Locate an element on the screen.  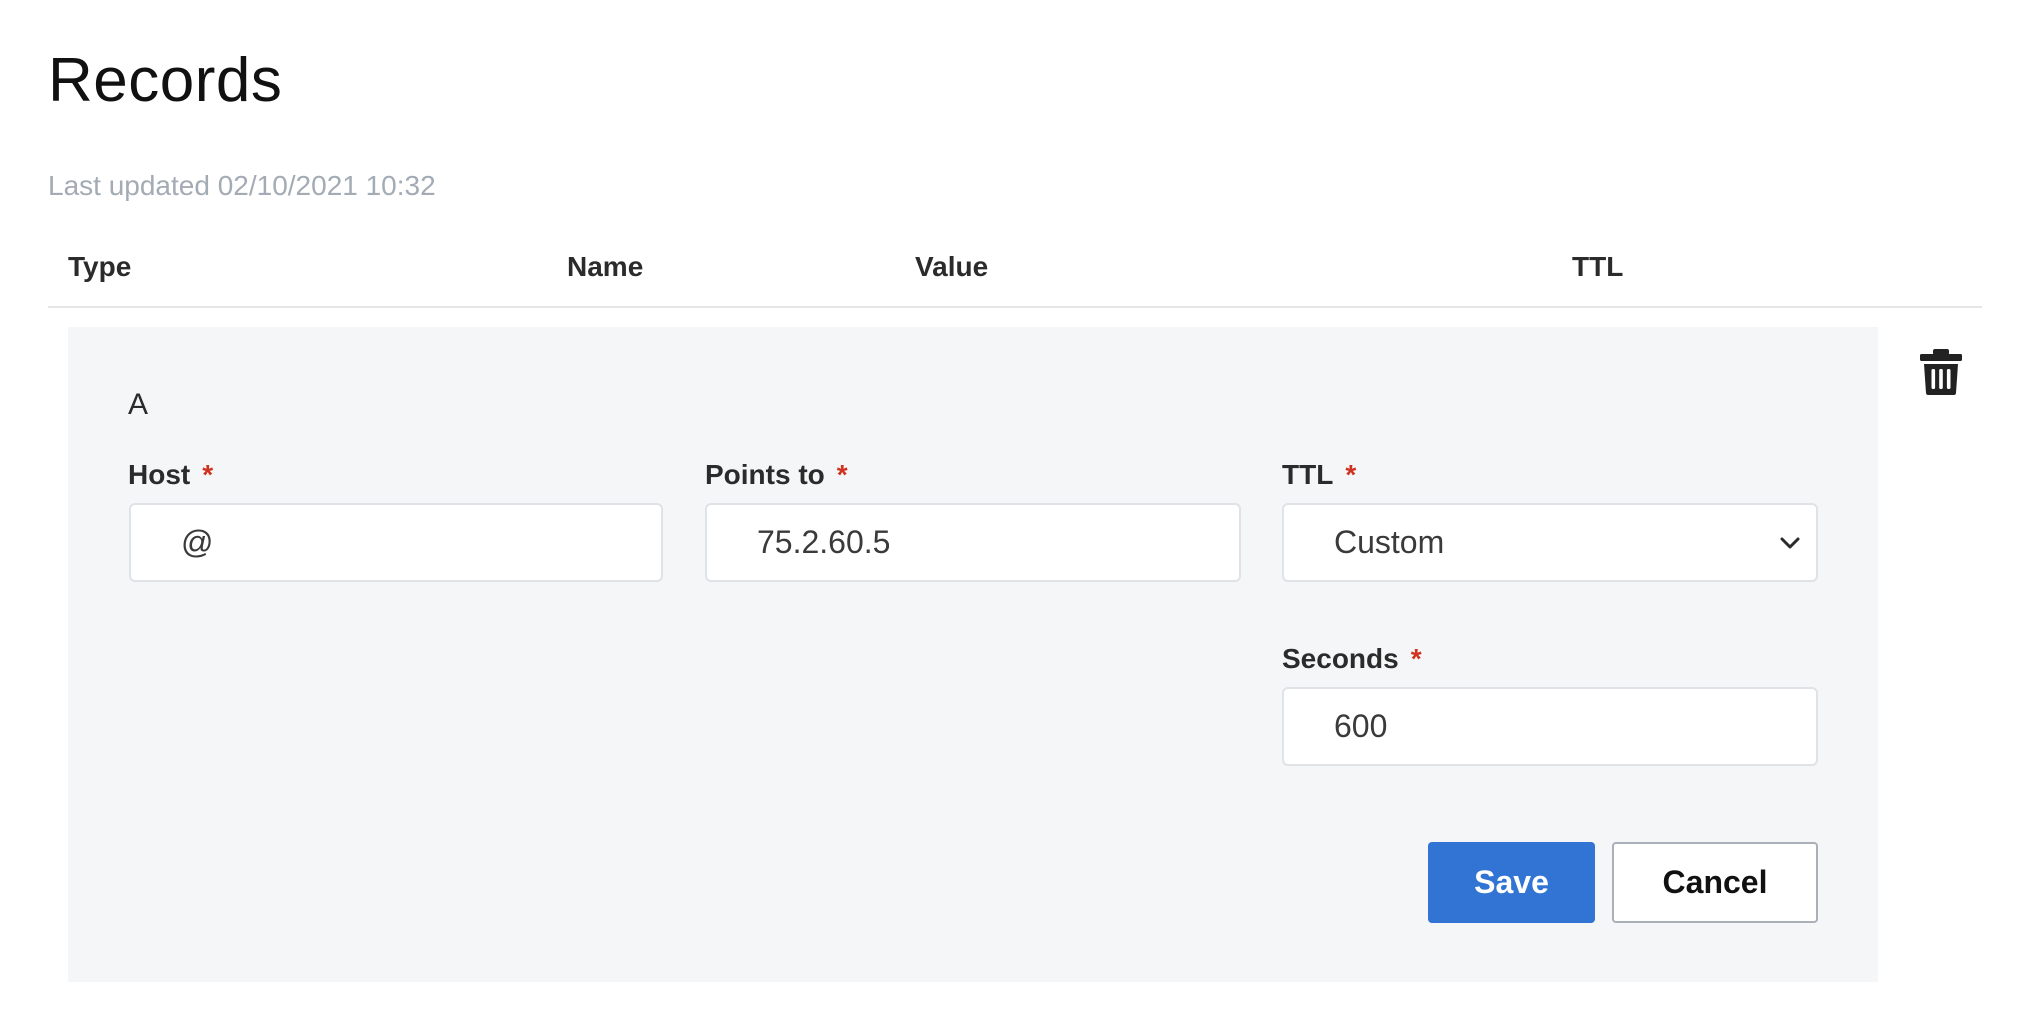
points-to-field is located at coordinates (973, 542).